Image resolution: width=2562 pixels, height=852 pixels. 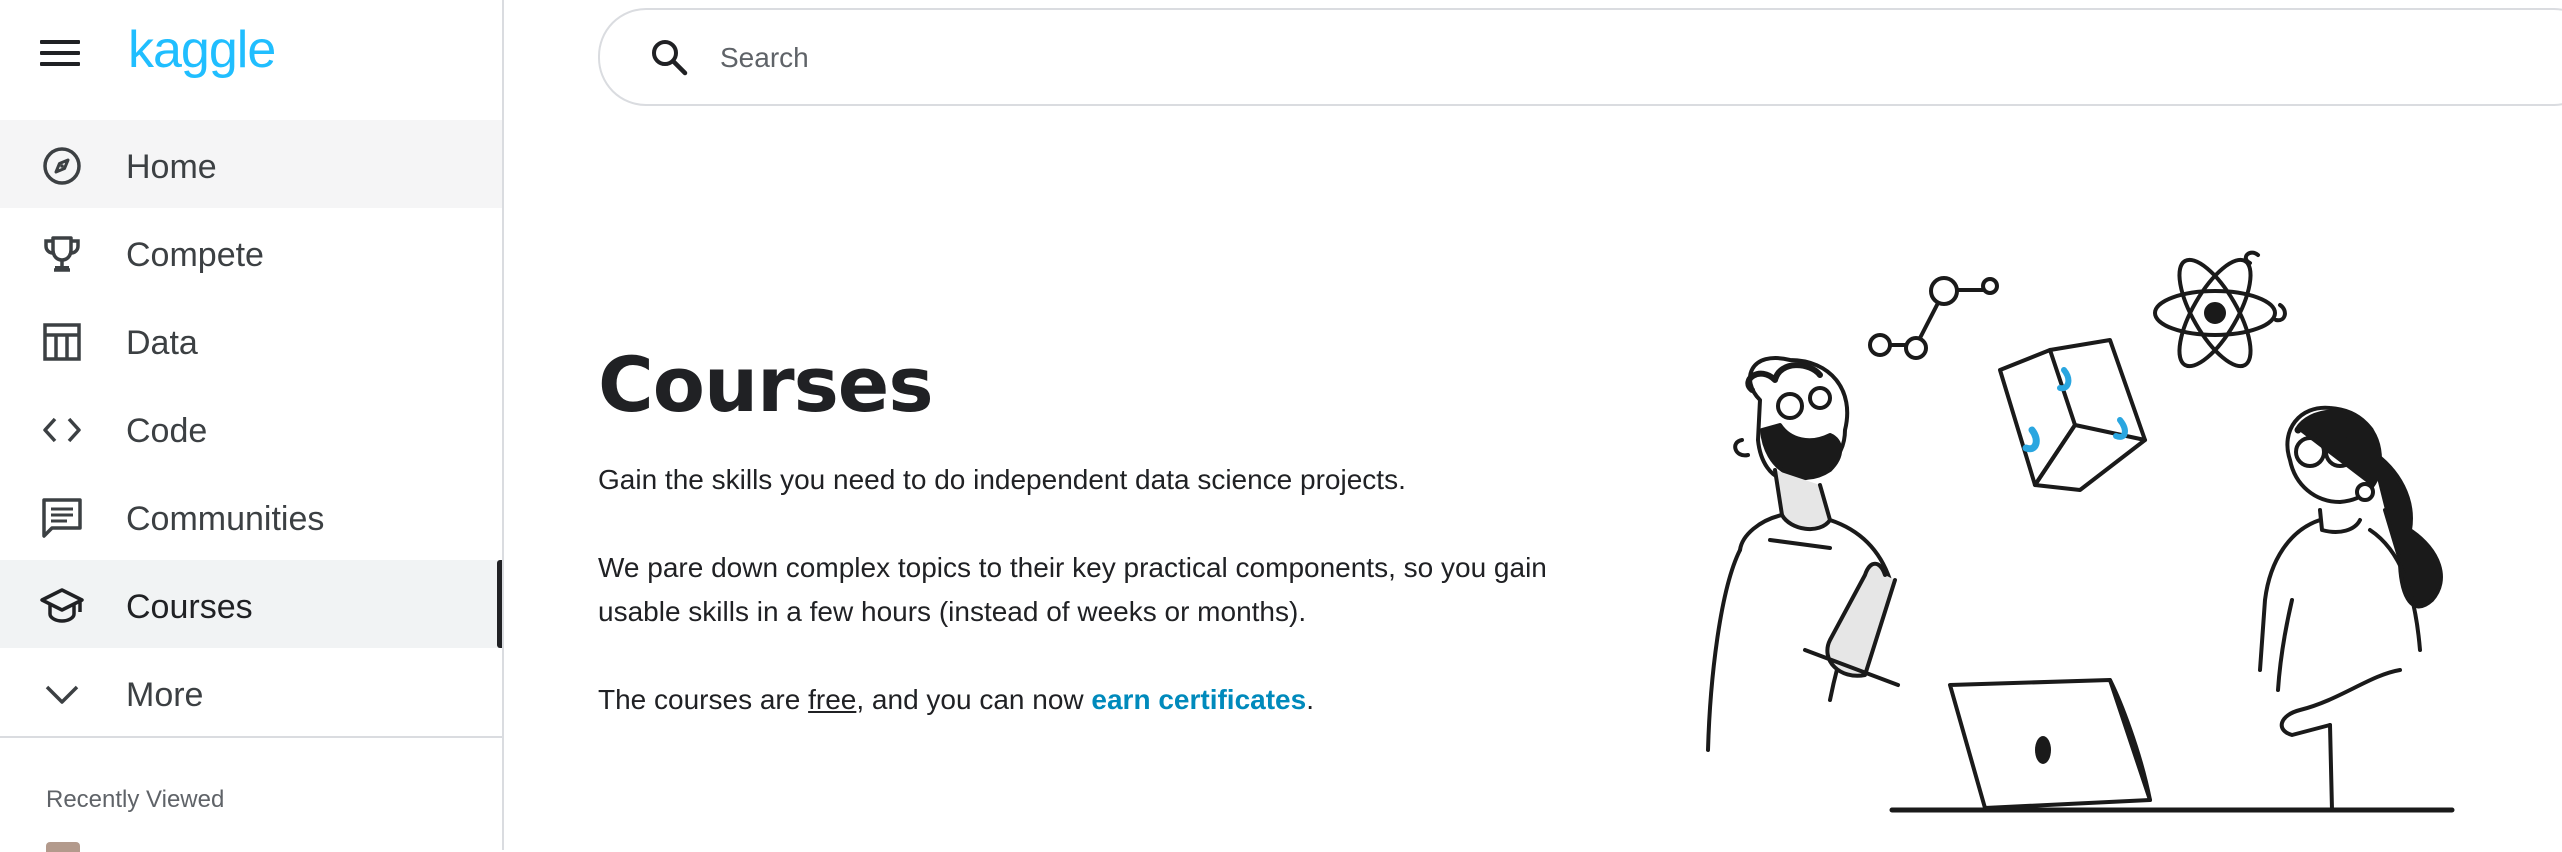 I want to click on comment-icon, so click(x=62, y=518).